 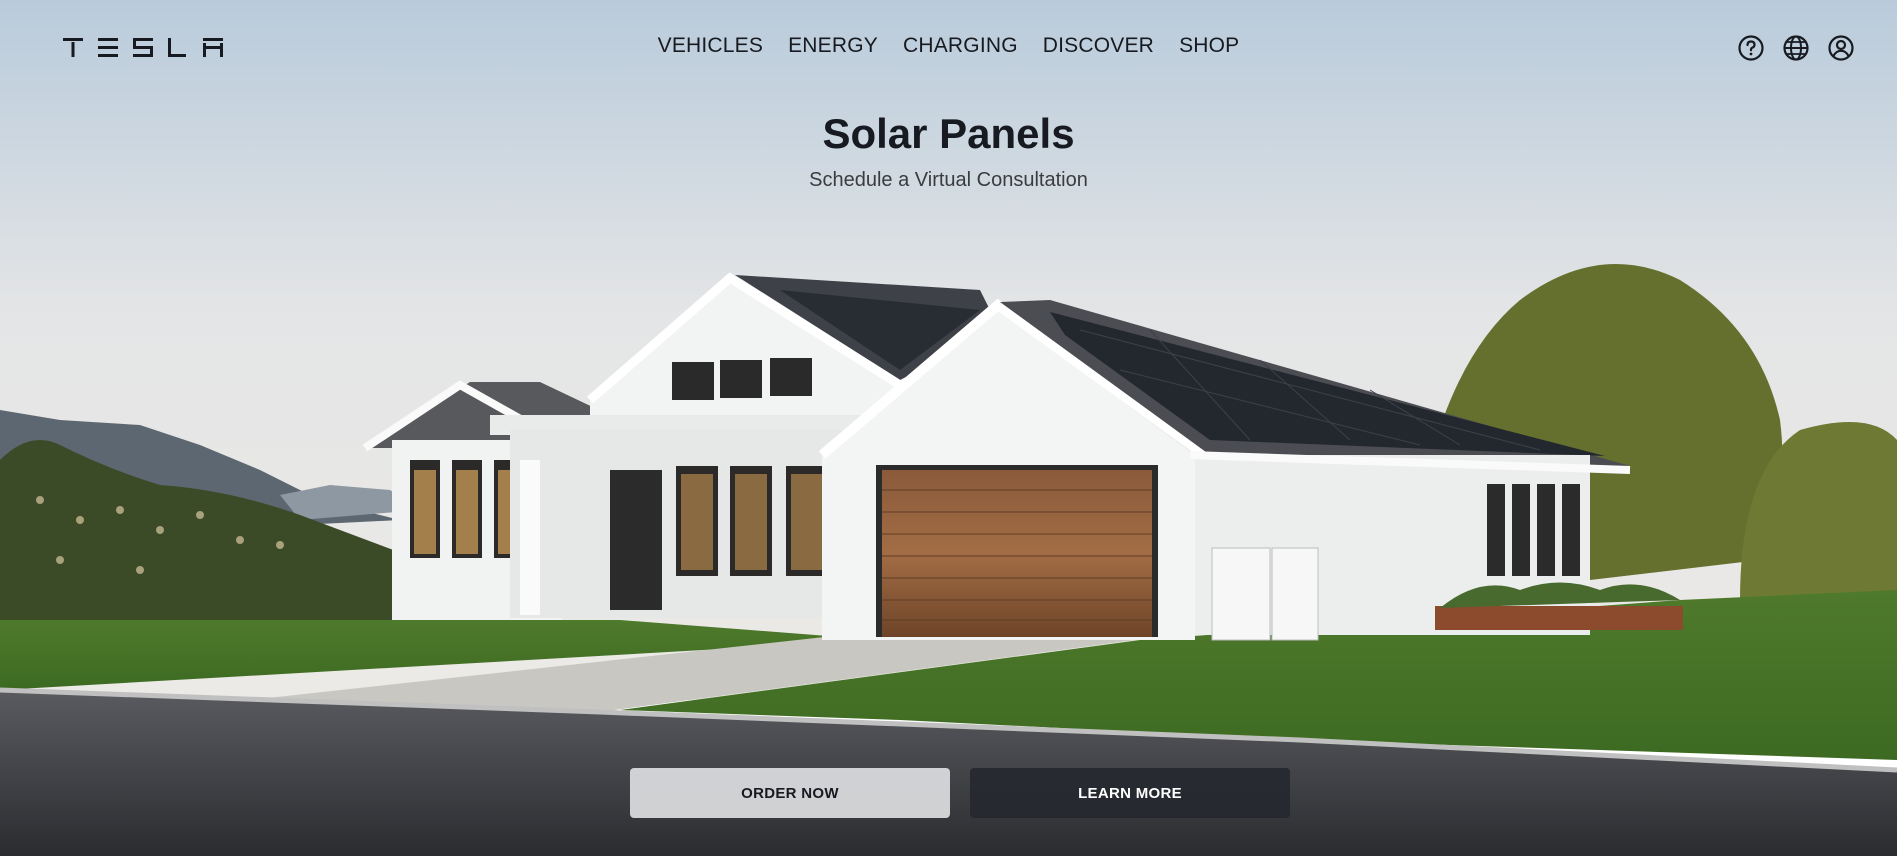 I want to click on nav-energy: ENERGY, so click(x=833, y=46).